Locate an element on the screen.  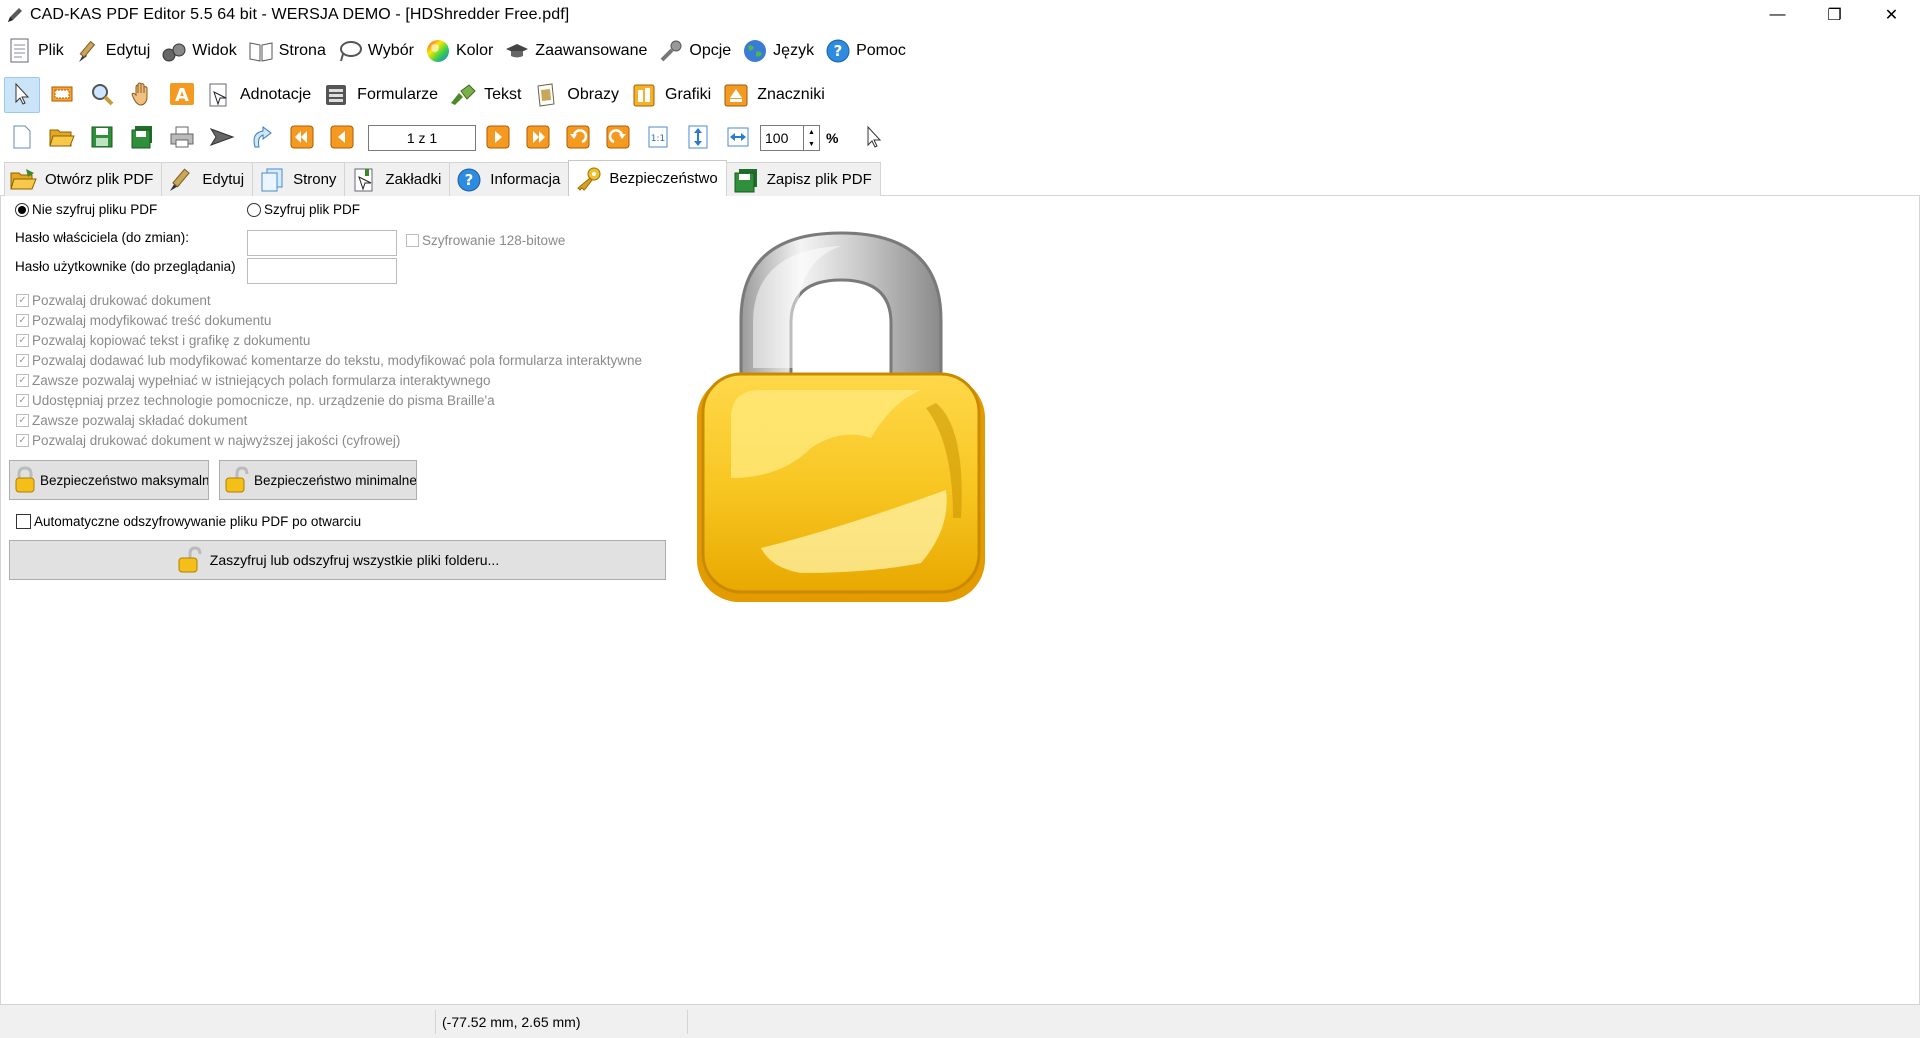
send-button is located at coordinates (222, 138).